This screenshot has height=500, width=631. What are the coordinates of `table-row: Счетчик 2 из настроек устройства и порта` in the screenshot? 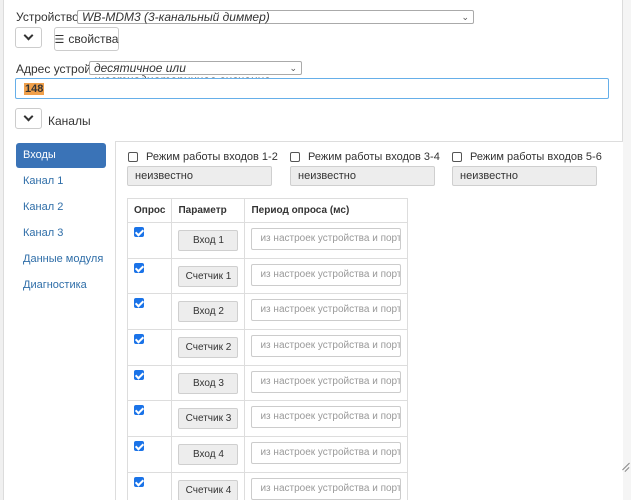 It's located at (267, 347).